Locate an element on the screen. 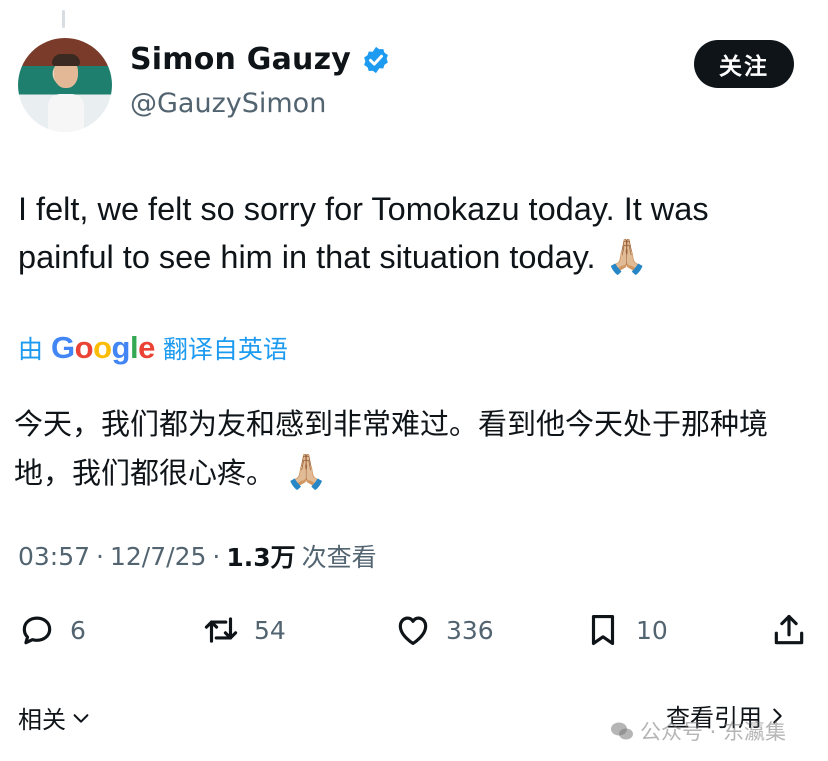 The width and height of the screenshot is (828, 761). bookmark-count: 10 is located at coordinates (652, 630).